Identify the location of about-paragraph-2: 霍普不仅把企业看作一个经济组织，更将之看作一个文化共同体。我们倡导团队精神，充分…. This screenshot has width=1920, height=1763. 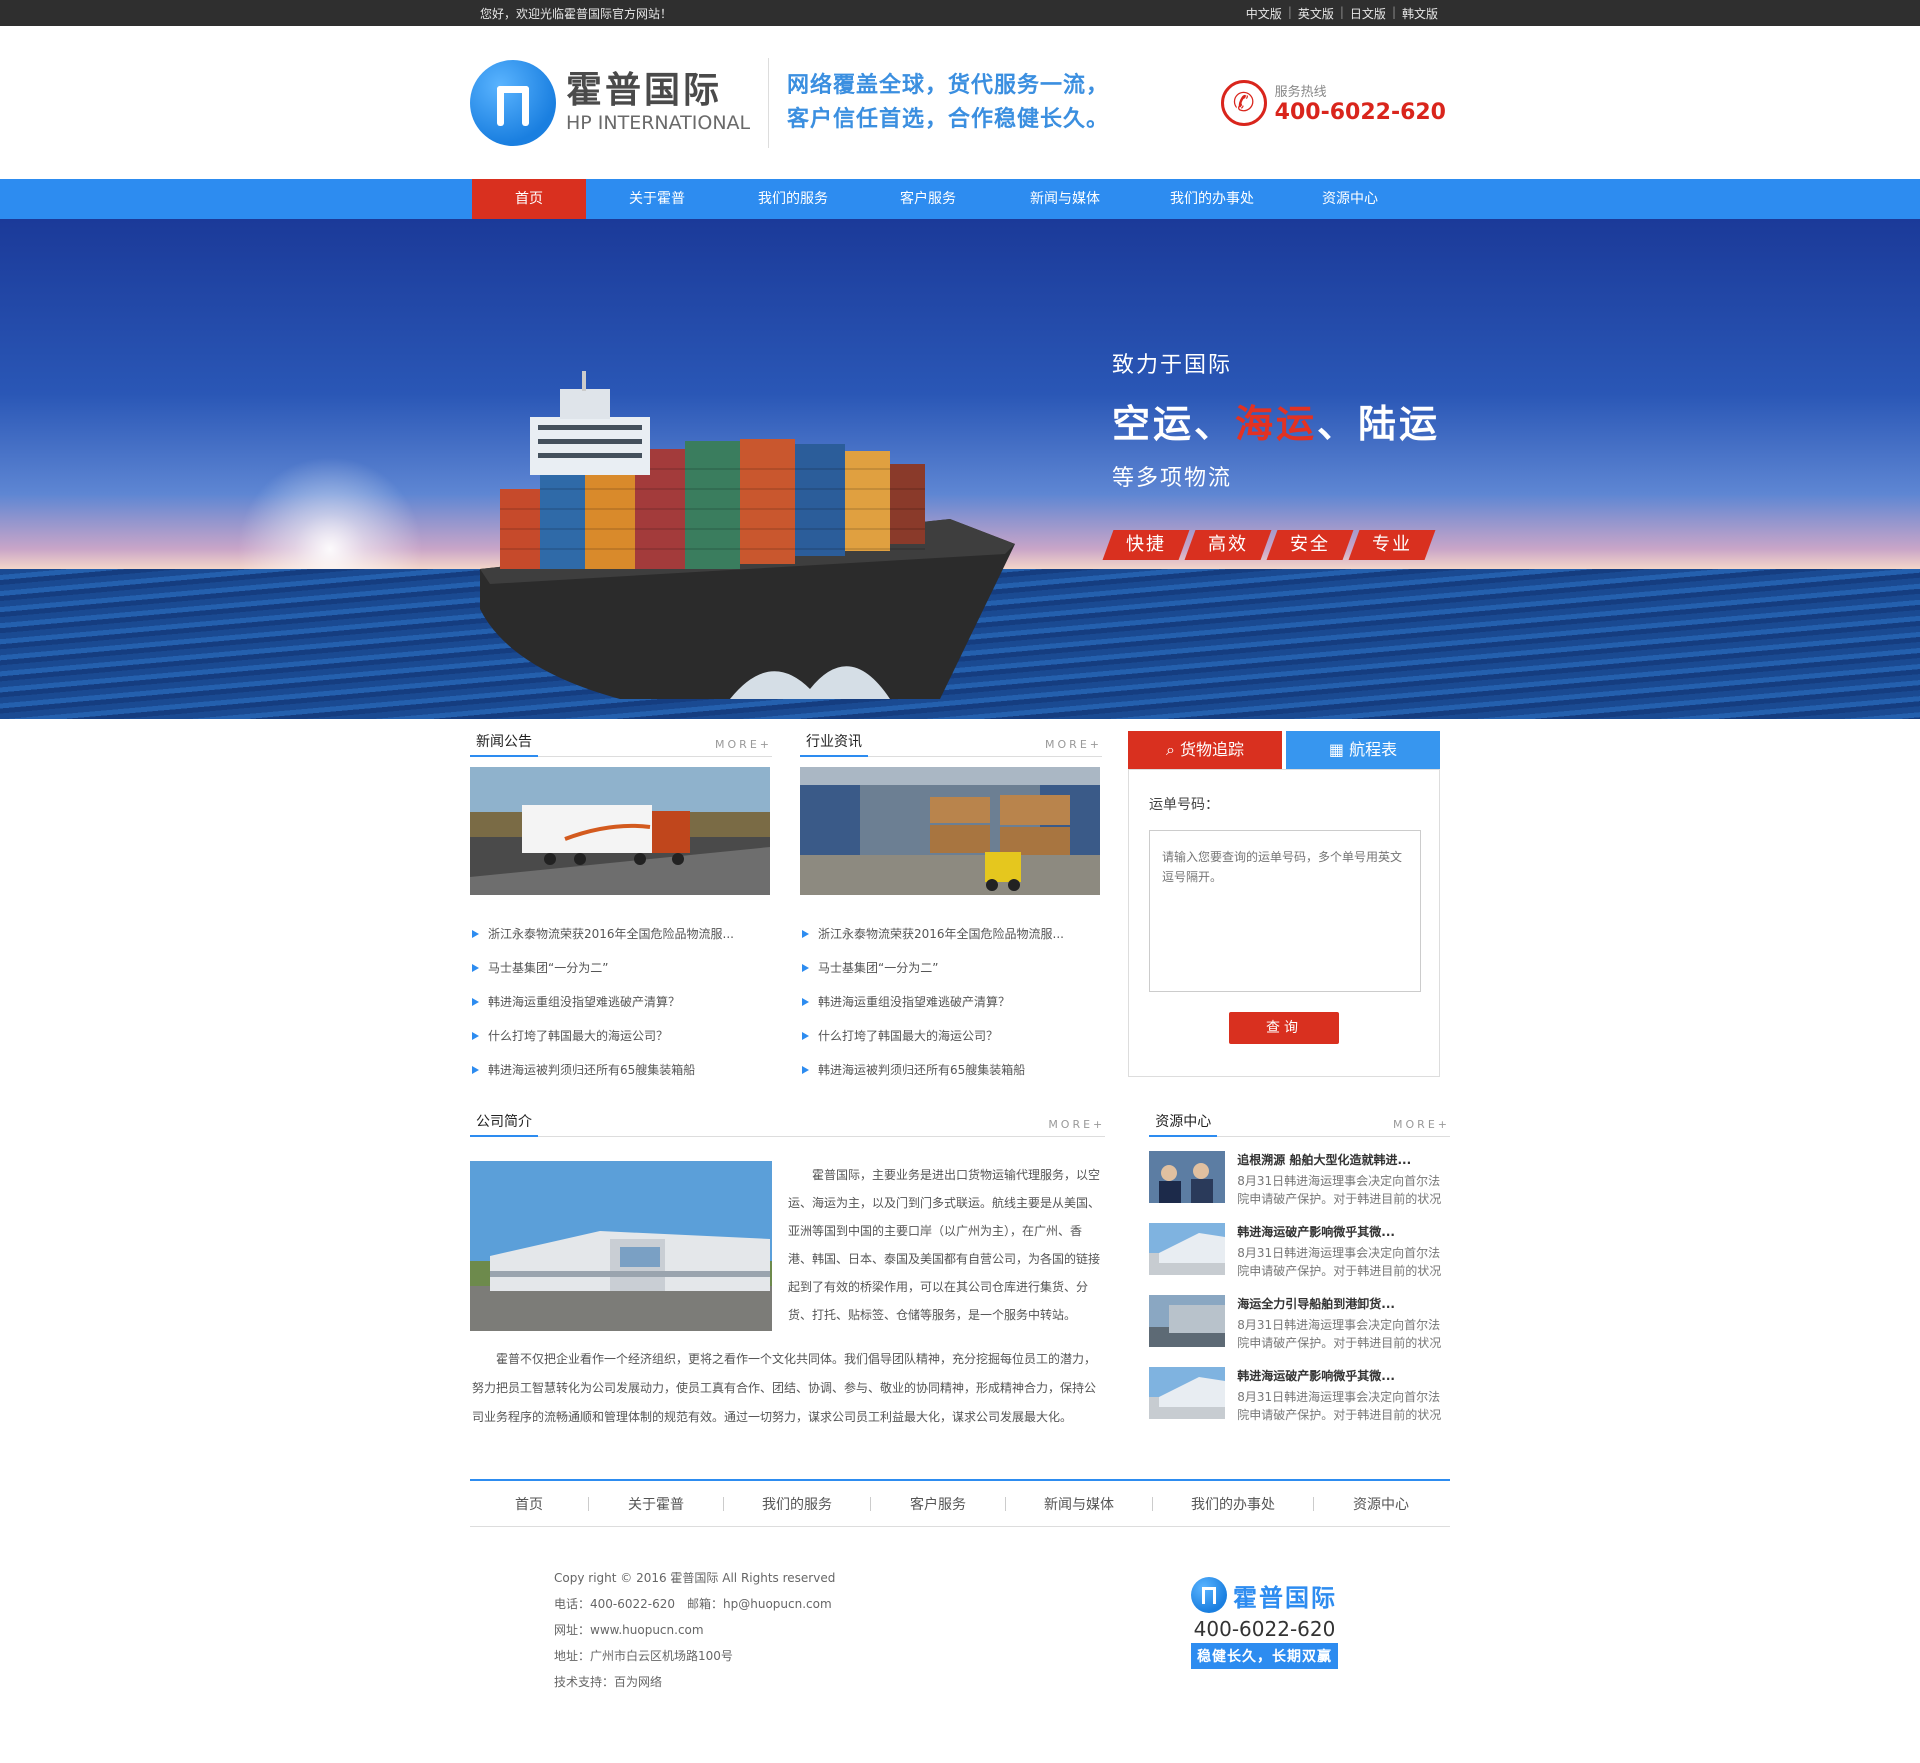
(784, 1388).